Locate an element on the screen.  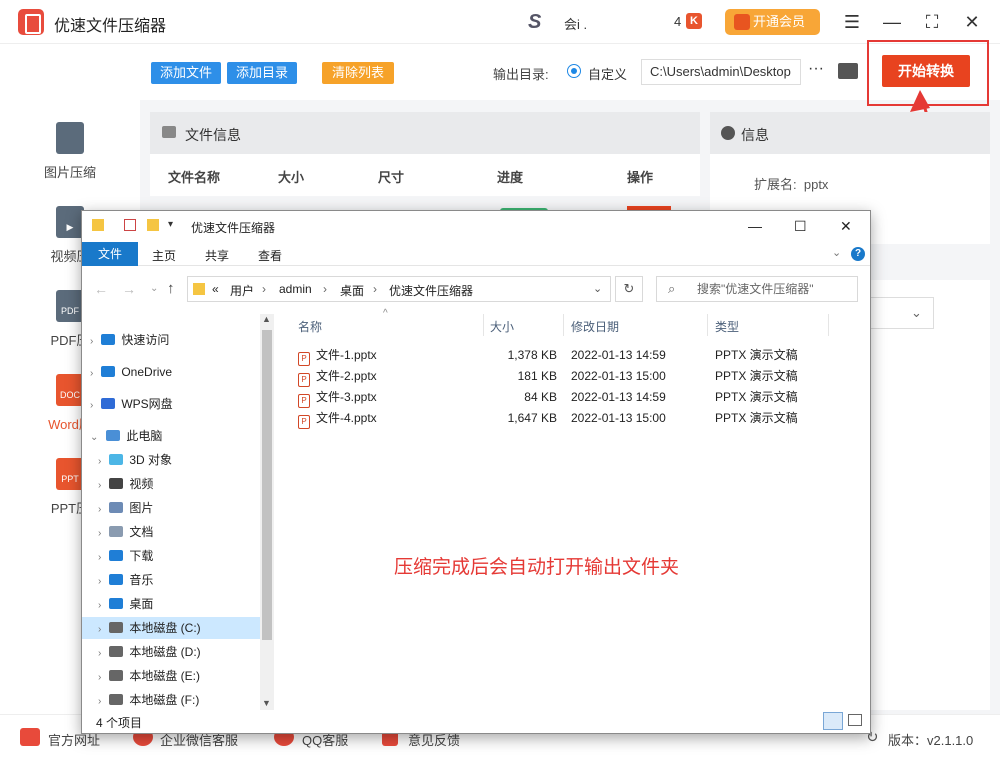
drive-icon is located at coordinates (116, 699).